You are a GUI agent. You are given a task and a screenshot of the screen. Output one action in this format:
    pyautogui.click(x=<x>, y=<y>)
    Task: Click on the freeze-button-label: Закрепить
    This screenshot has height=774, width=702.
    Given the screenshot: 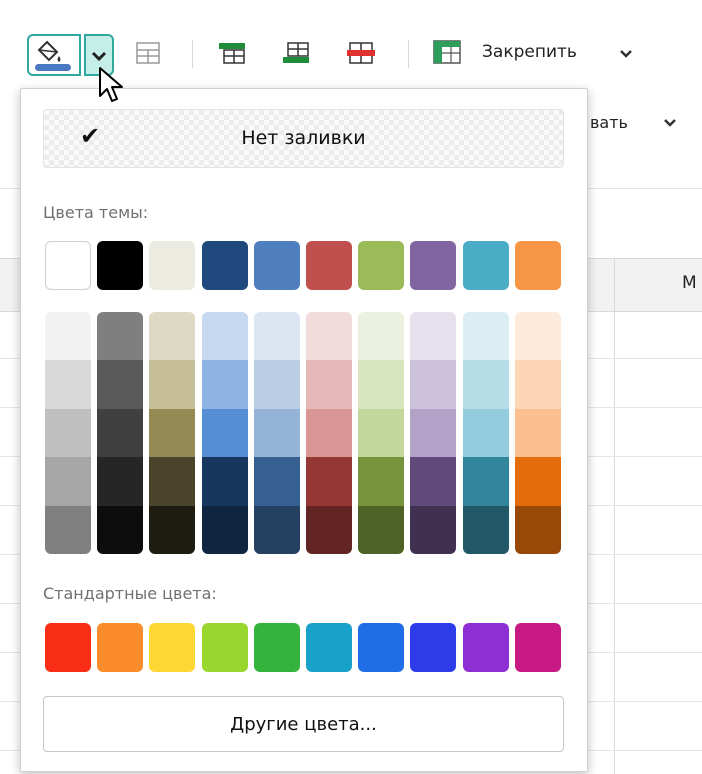 What is the action you would take?
    pyautogui.click(x=529, y=52)
    